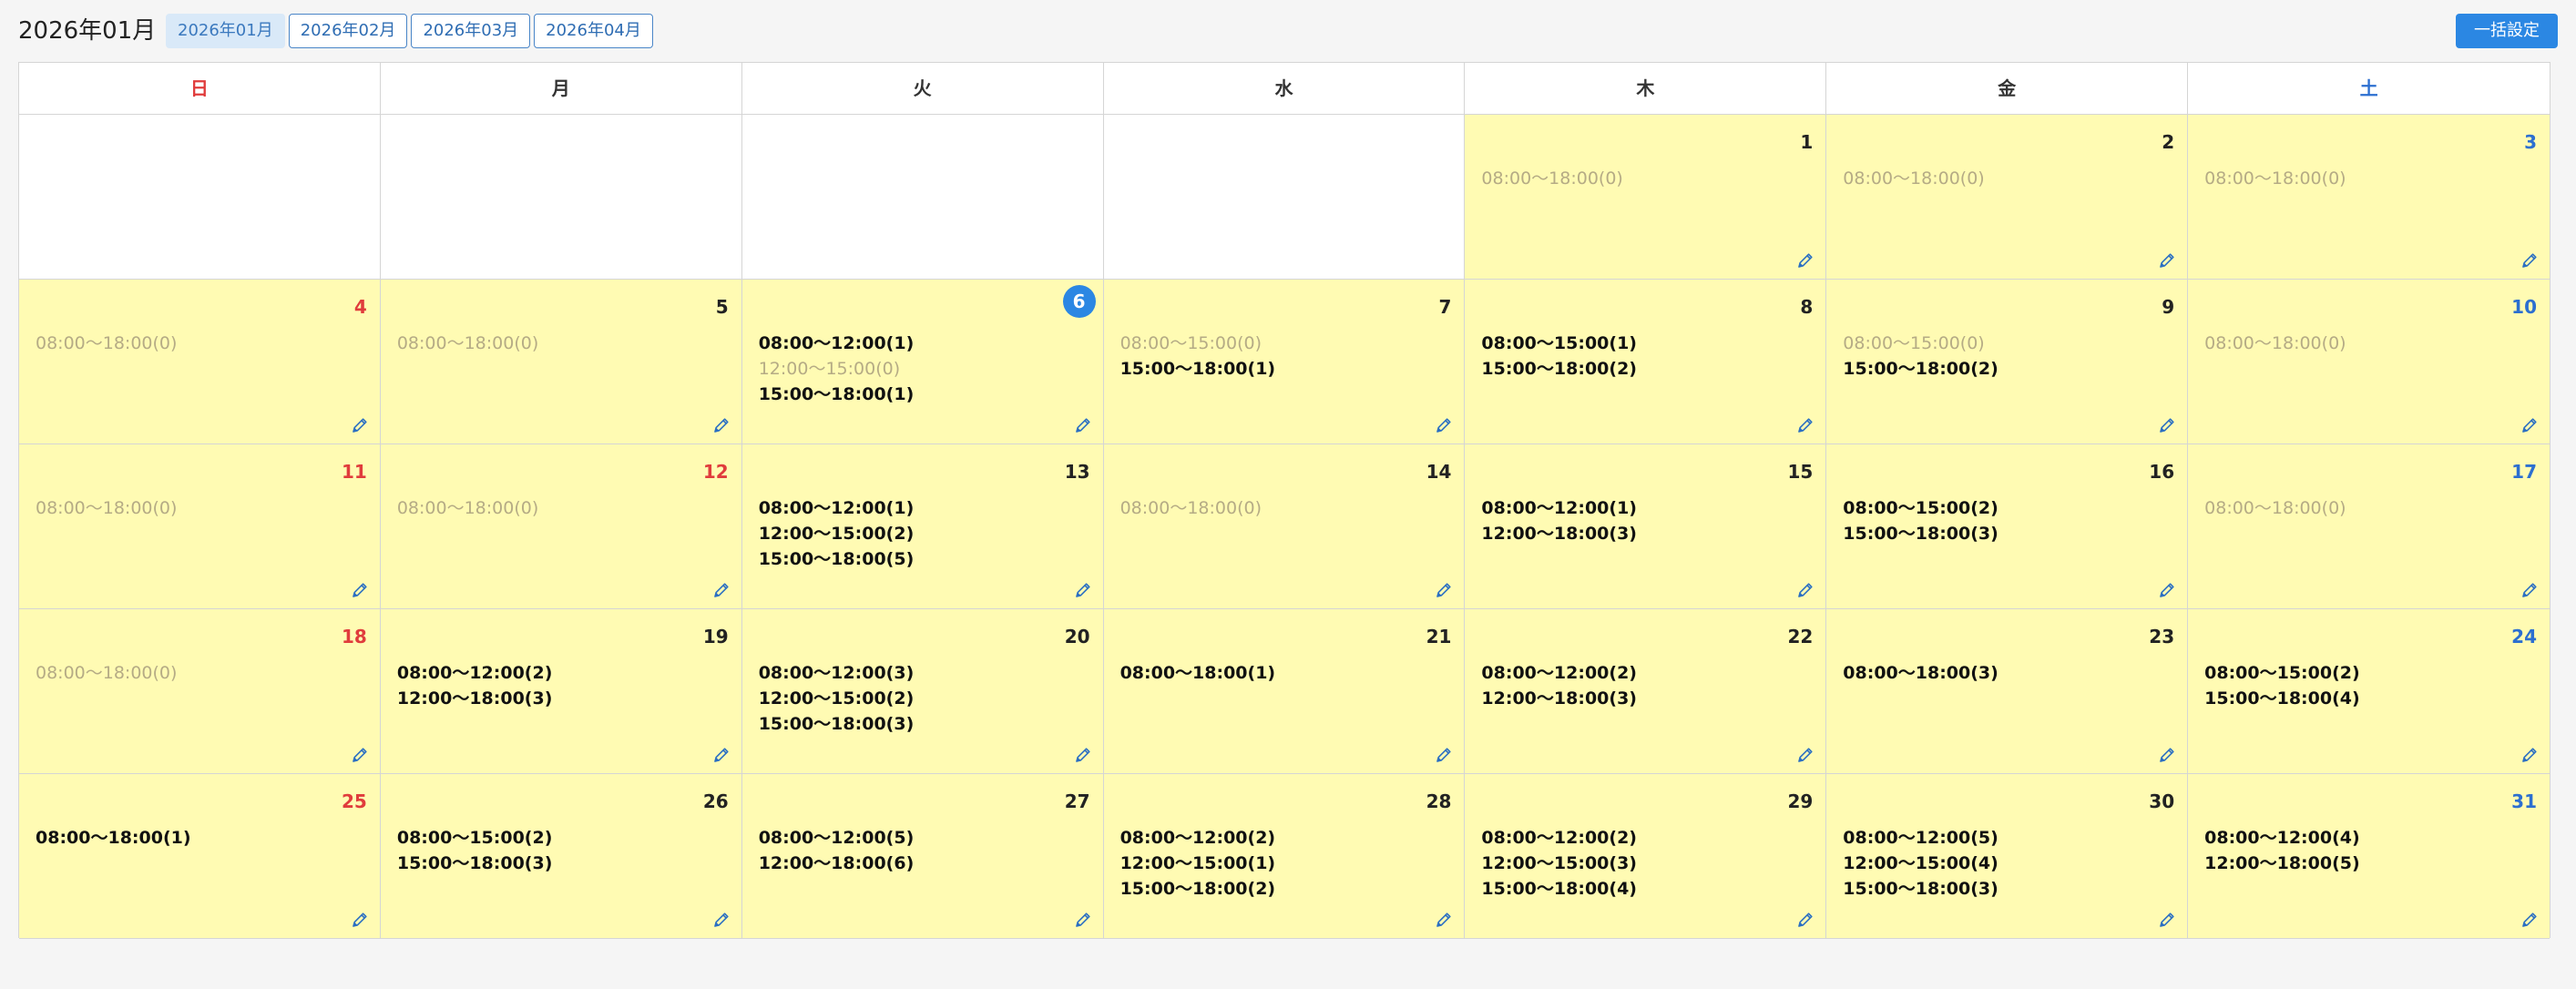 The image size is (2576, 989). I want to click on time-slot: 15:00〜18:00(1), so click(1197, 369).